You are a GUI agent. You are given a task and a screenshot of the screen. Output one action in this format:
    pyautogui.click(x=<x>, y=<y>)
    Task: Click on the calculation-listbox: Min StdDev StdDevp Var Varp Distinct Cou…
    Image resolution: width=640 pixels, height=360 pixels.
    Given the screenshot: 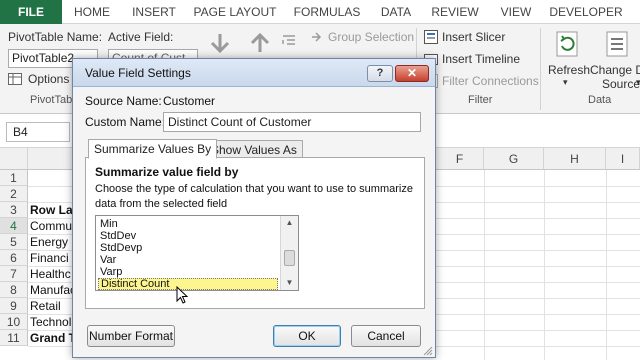 What is the action you would take?
    pyautogui.click(x=197, y=253)
    